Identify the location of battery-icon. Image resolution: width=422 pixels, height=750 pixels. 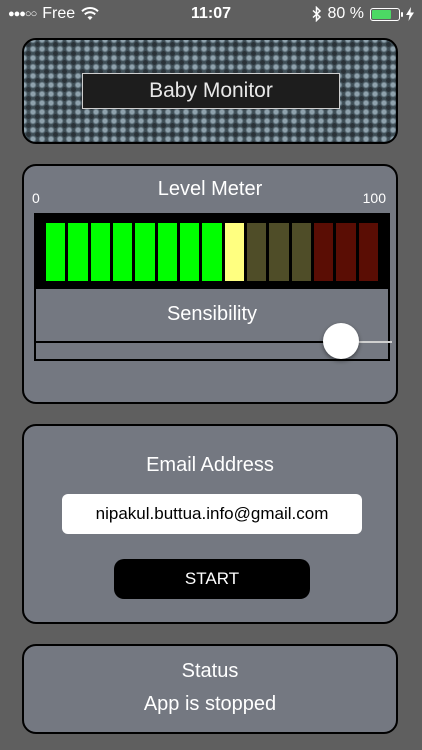
(386, 14).